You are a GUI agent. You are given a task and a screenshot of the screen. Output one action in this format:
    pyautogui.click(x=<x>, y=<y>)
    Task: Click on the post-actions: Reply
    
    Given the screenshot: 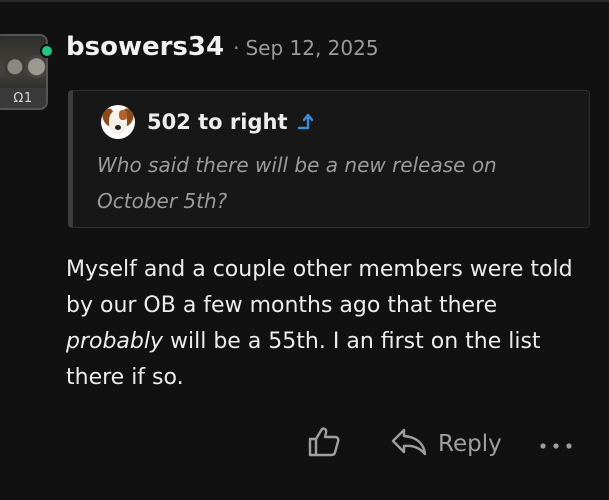 What is the action you would take?
    pyautogui.click(x=304, y=444)
    